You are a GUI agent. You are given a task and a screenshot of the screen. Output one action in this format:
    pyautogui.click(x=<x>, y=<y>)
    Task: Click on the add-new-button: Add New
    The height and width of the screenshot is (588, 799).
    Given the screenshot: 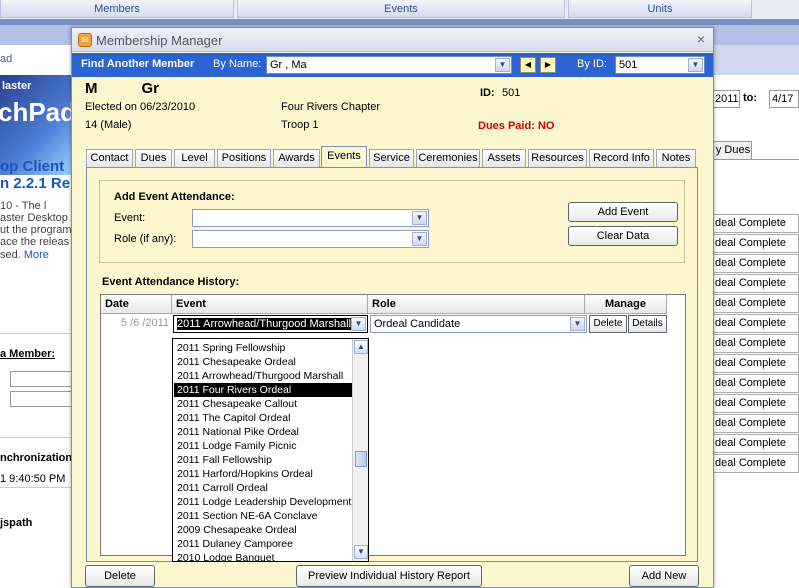 What is the action you would take?
    pyautogui.click(x=664, y=576)
    